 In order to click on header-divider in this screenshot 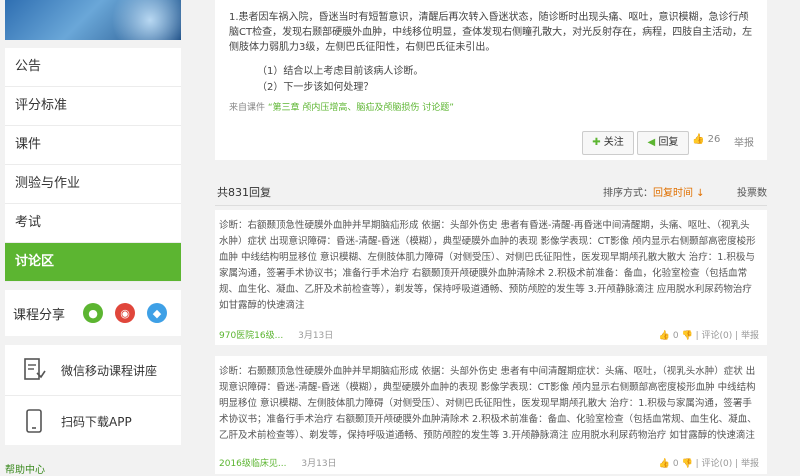, I will do `click(491, 205)`.